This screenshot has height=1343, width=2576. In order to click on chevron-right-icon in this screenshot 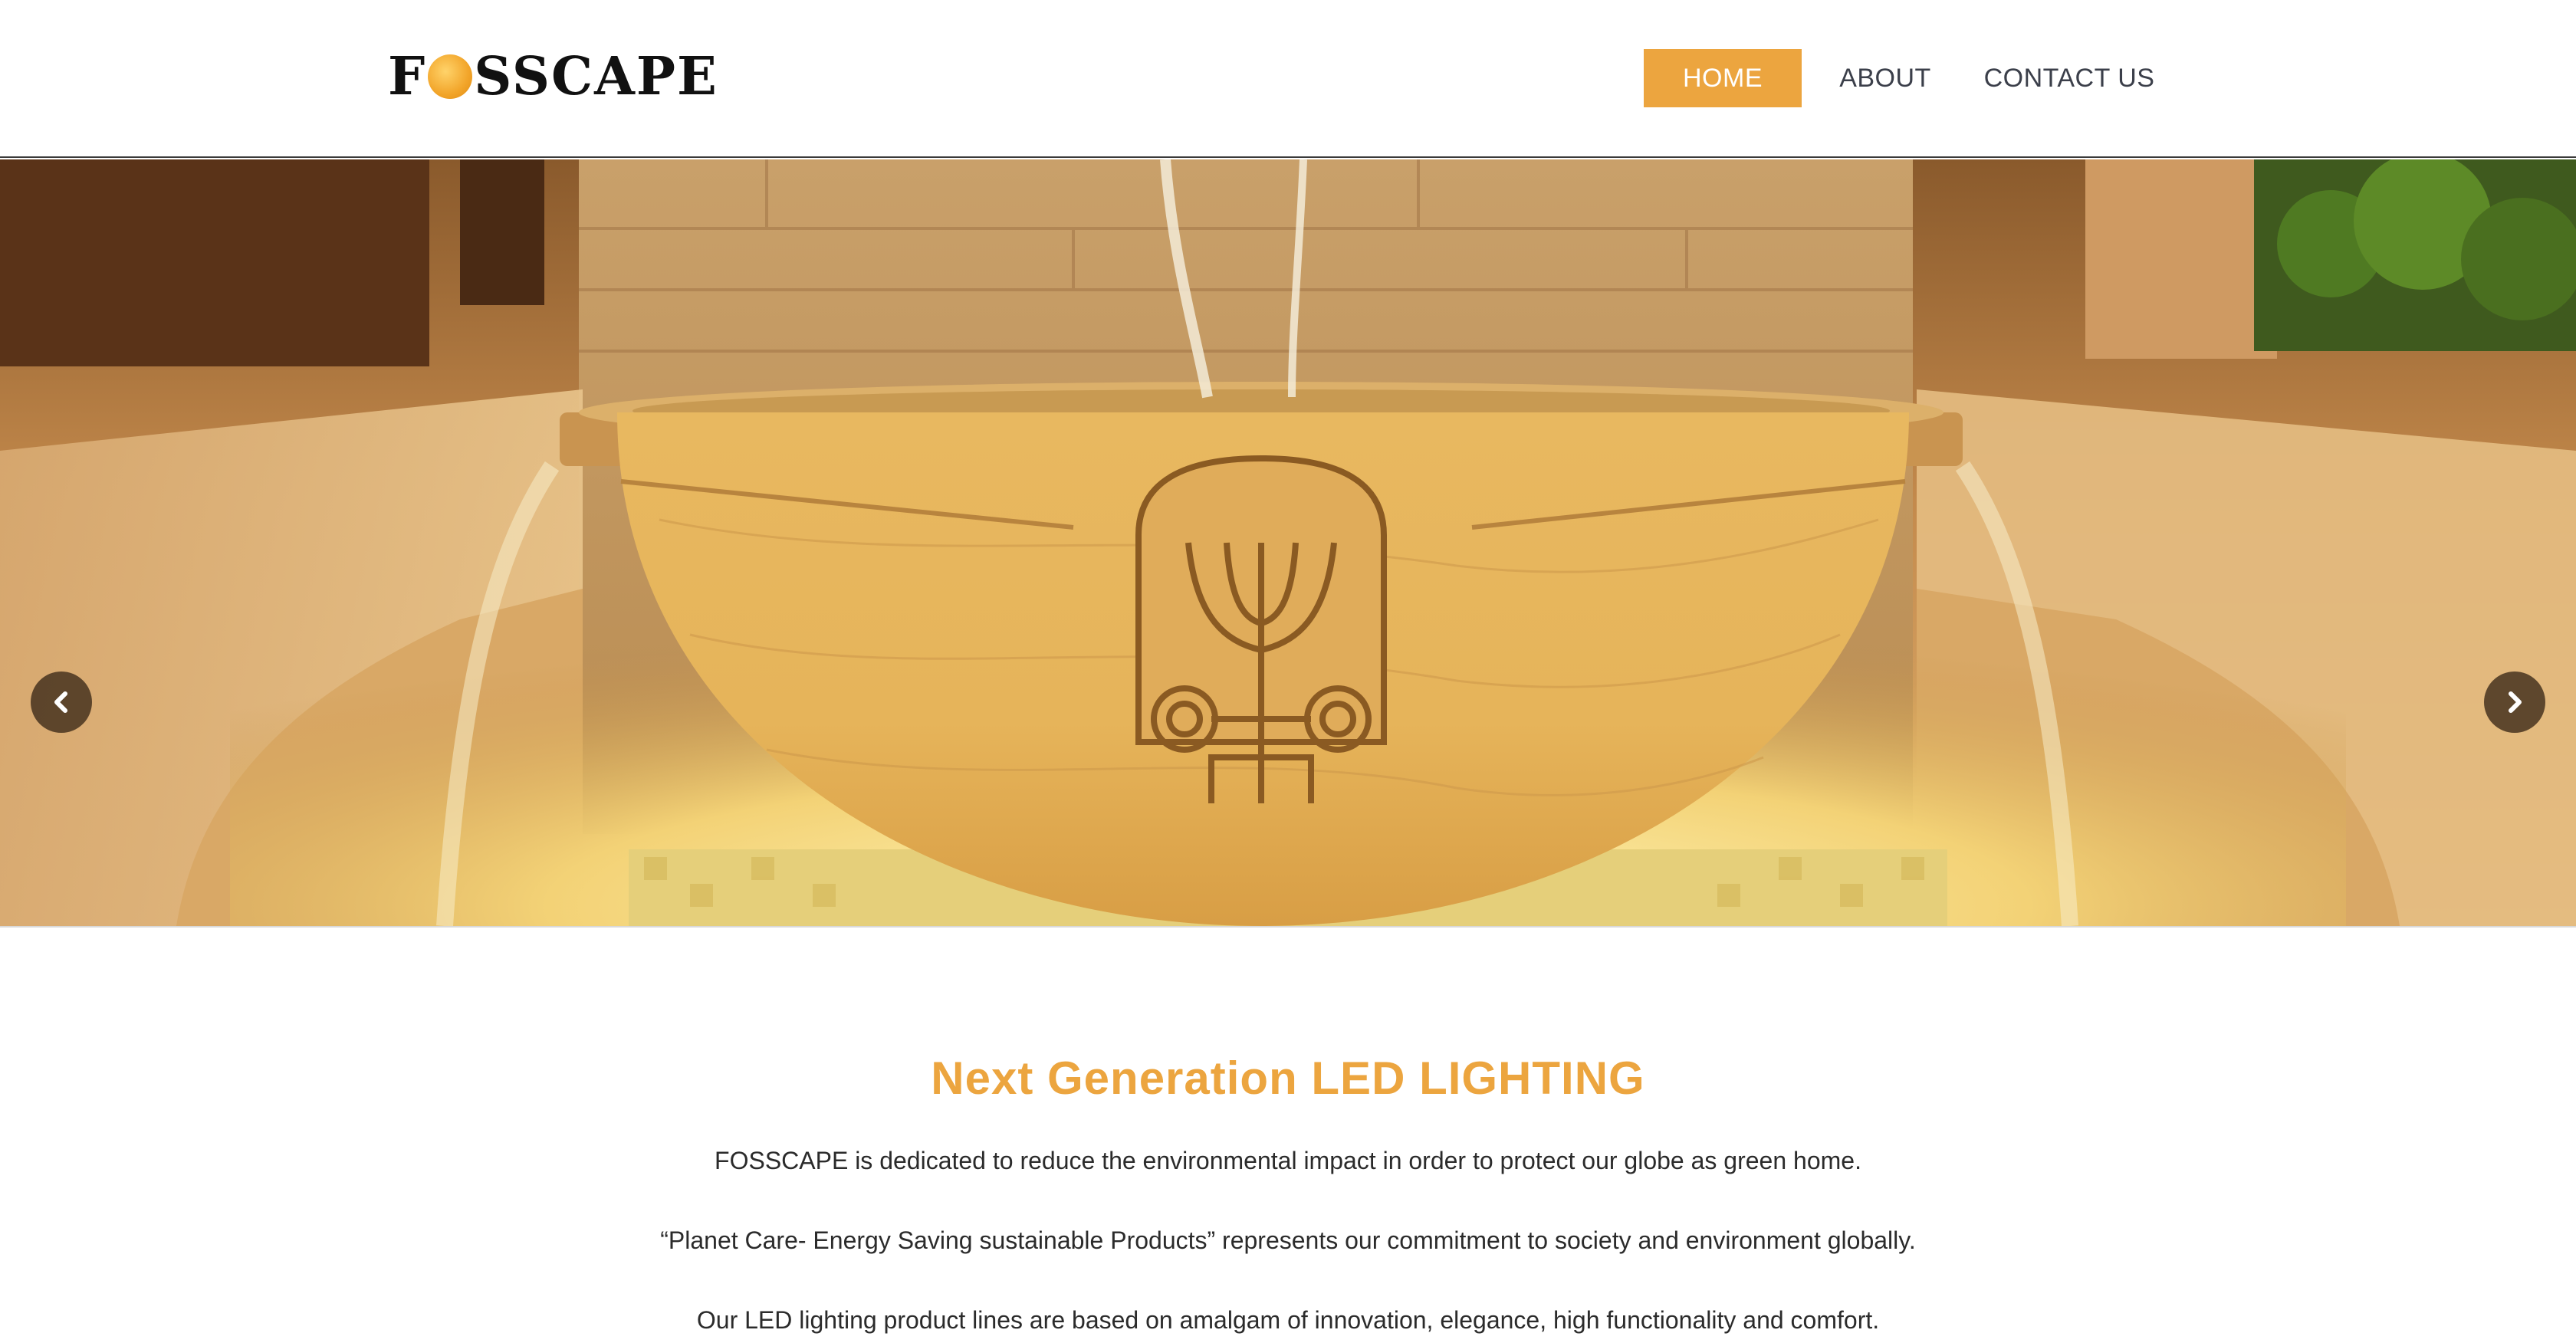, I will do `click(2515, 702)`.